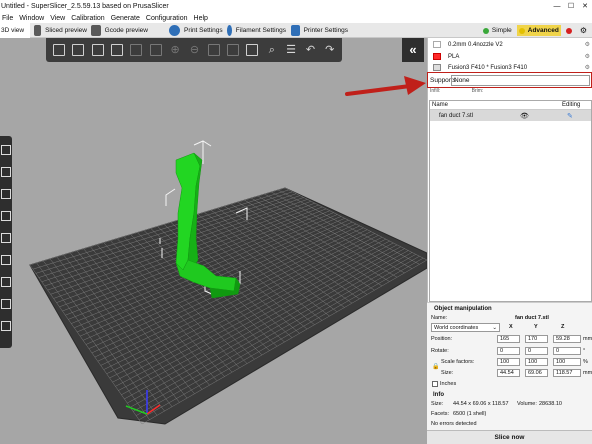 The height and width of the screenshot is (444, 592). Describe the element at coordinates (557, 6) in the screenshot. I see `minimize-button: —` at that location.